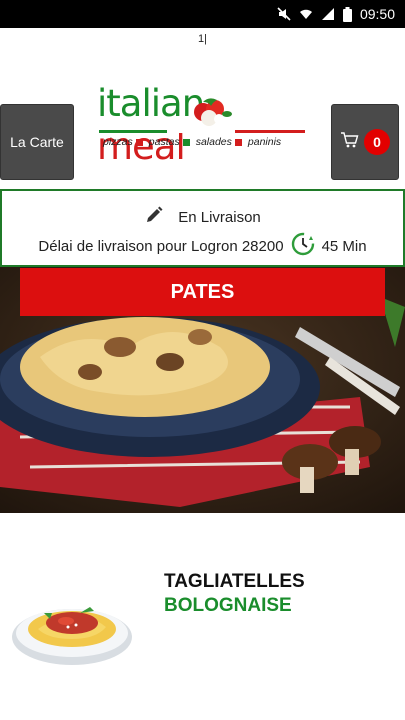  I want to click on logo-flag-bar, so click(202, 131).